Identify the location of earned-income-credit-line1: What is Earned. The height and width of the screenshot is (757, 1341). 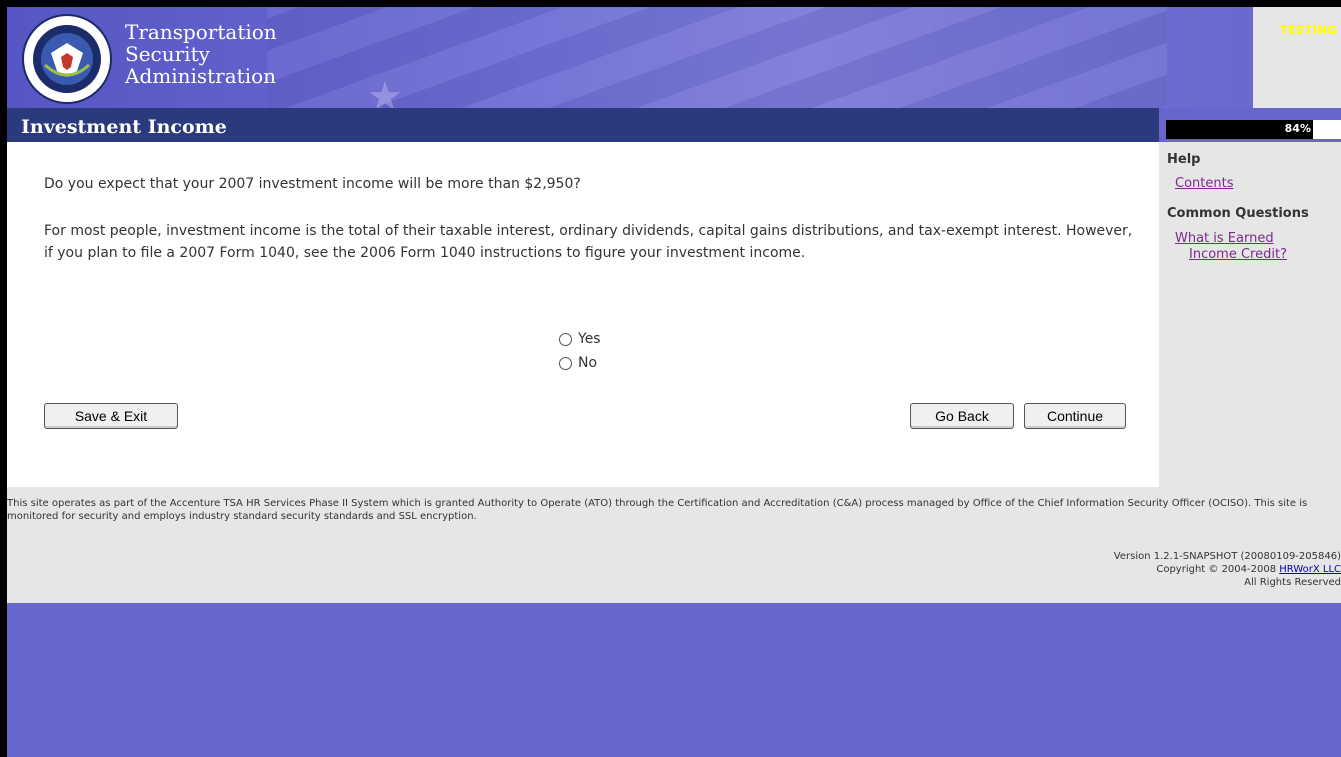
(1224, 238).